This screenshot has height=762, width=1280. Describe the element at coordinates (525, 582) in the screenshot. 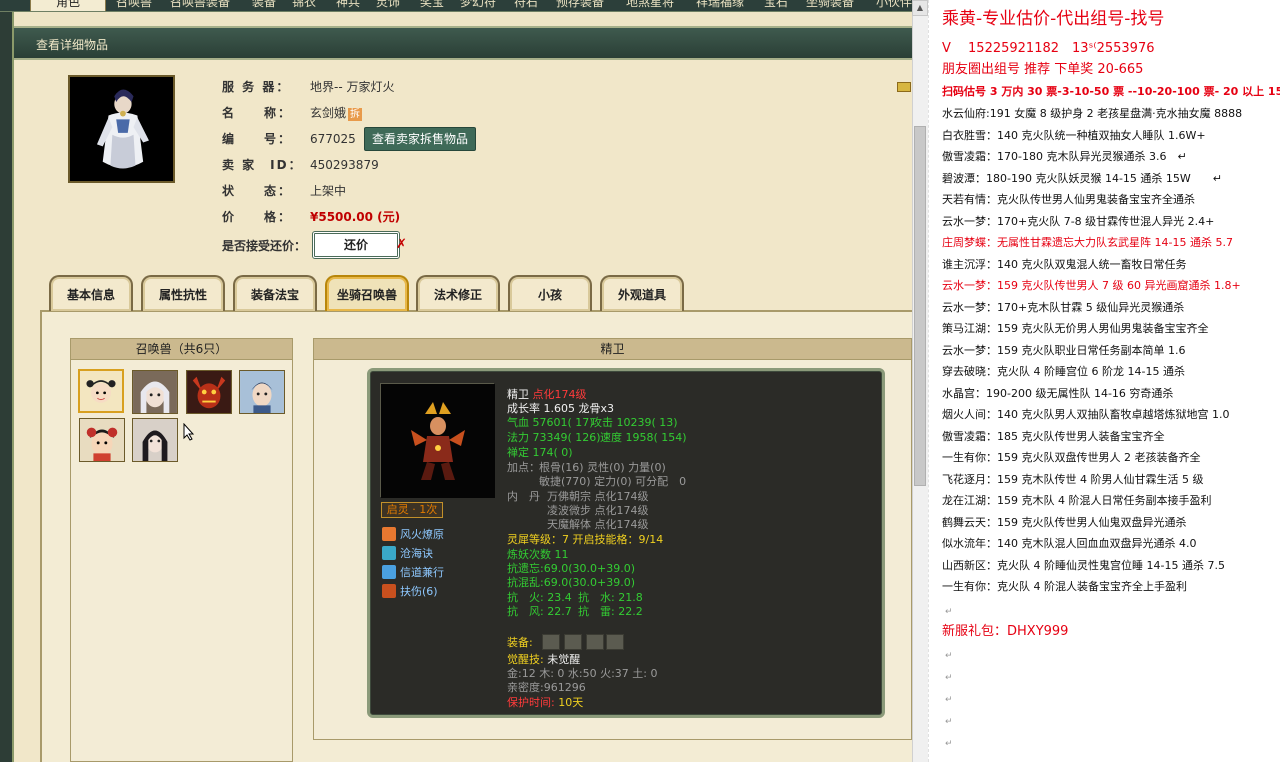

I see `resist-chaos-label: 抗混乱:` at that location.